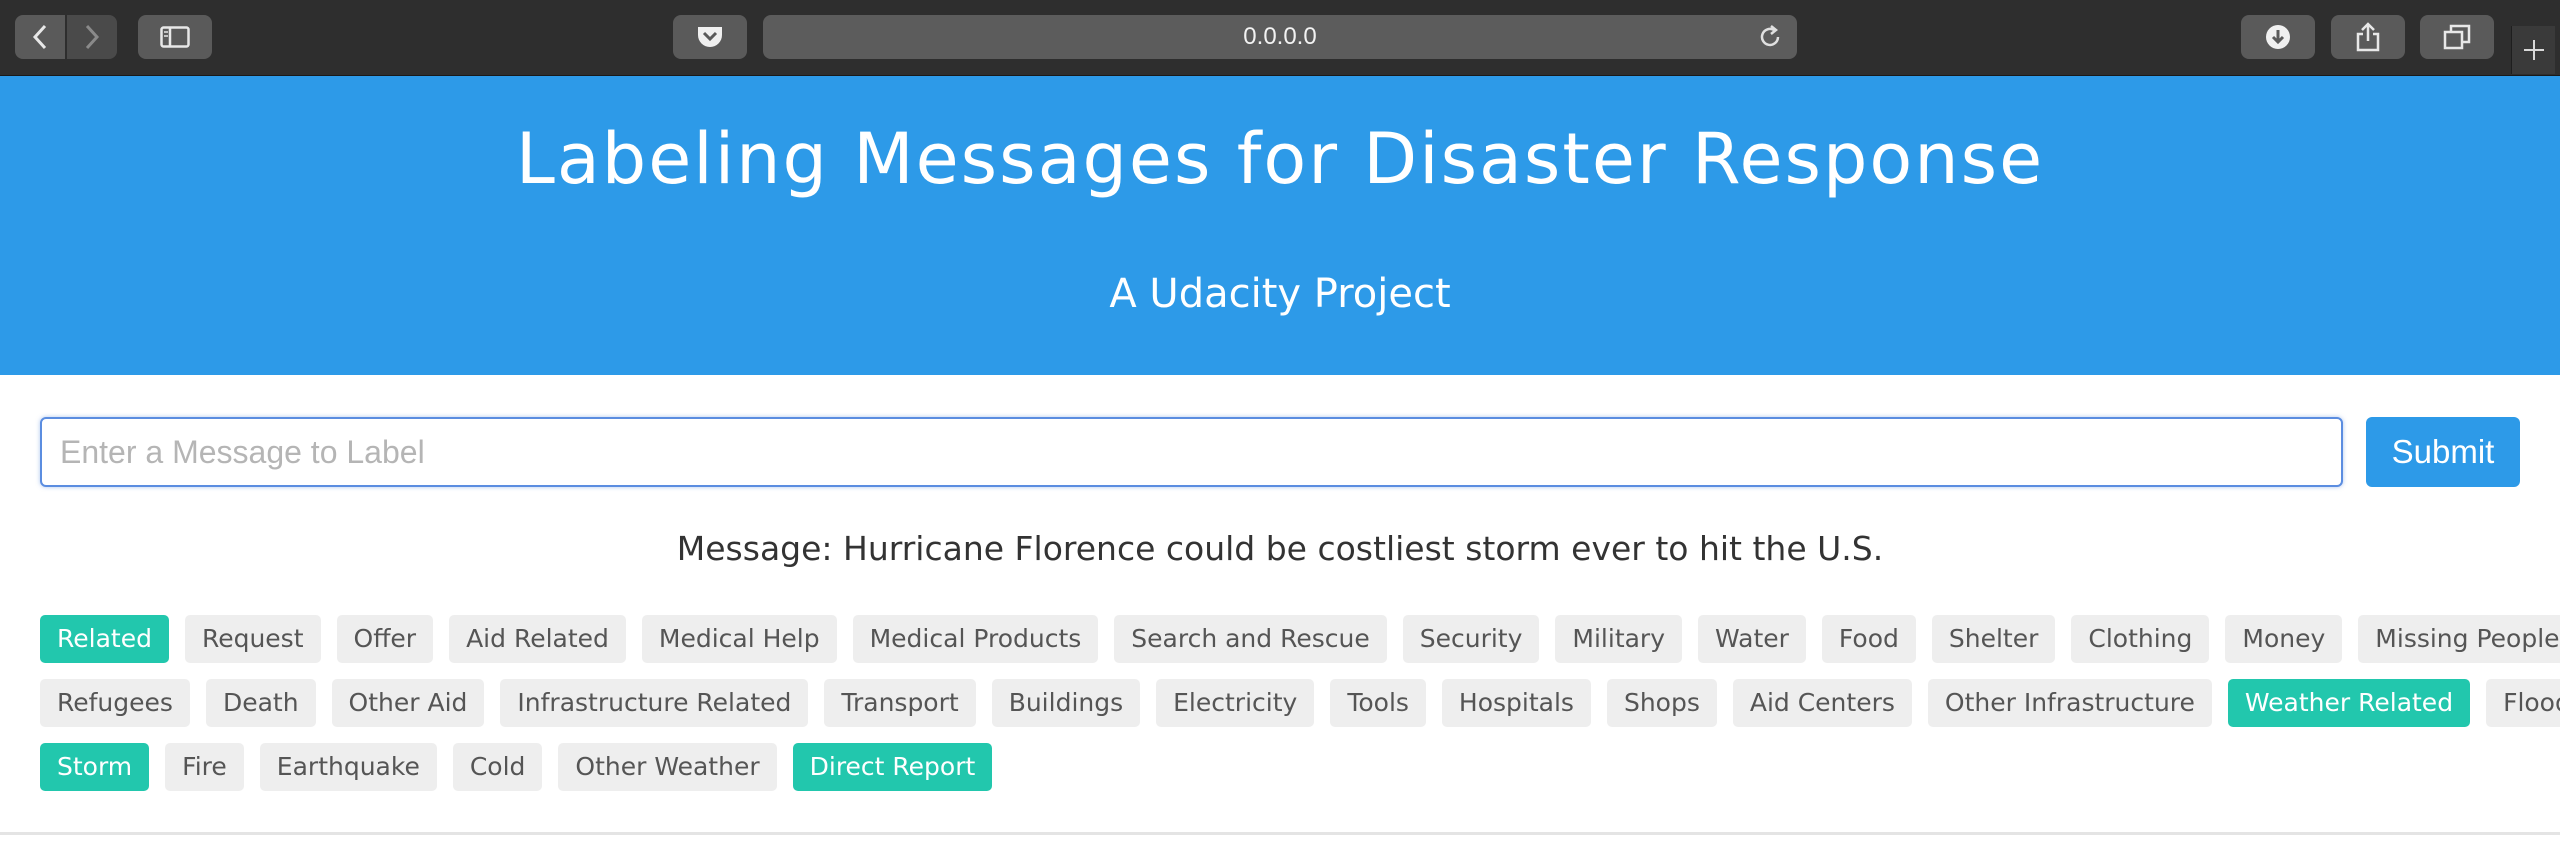 The image size is (2560, 842). I want to click on label-chip-hospitals: Hospitals, so click(1516, 703).